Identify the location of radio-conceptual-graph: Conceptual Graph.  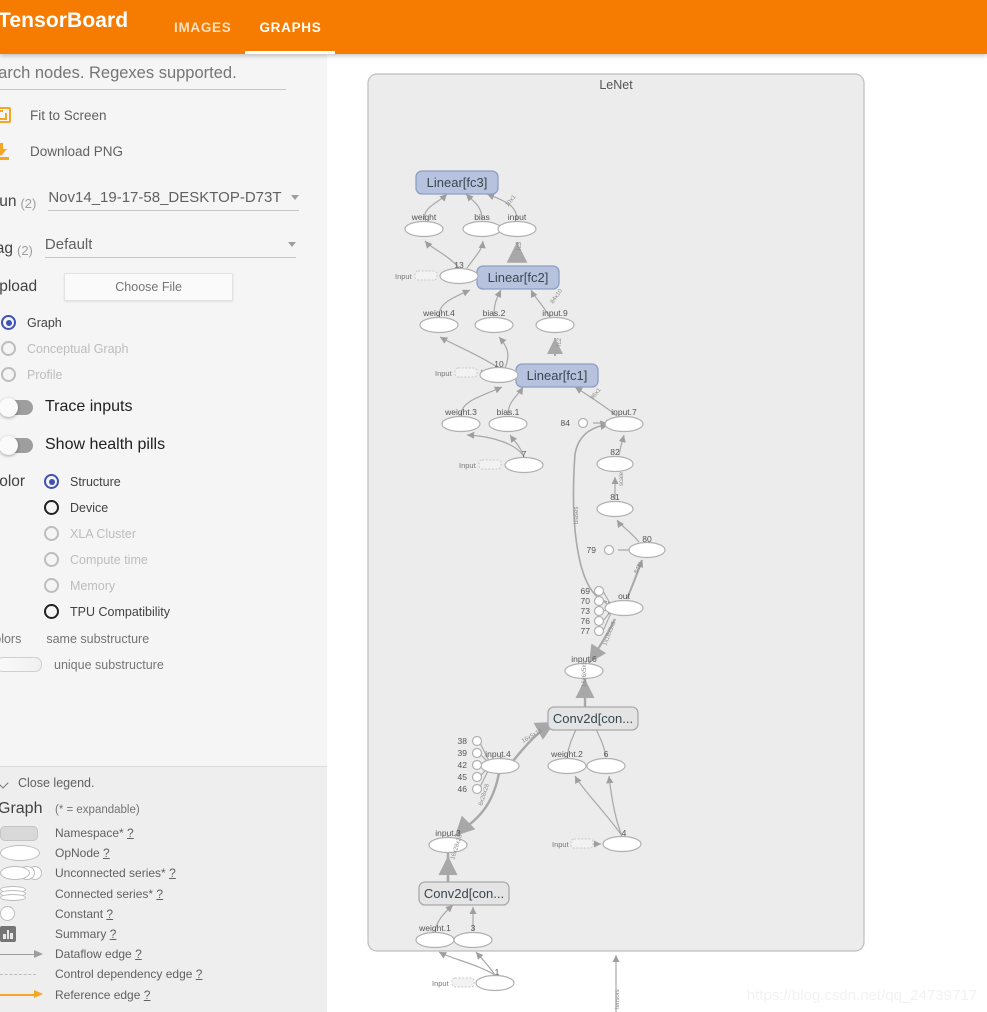
(64, 348).